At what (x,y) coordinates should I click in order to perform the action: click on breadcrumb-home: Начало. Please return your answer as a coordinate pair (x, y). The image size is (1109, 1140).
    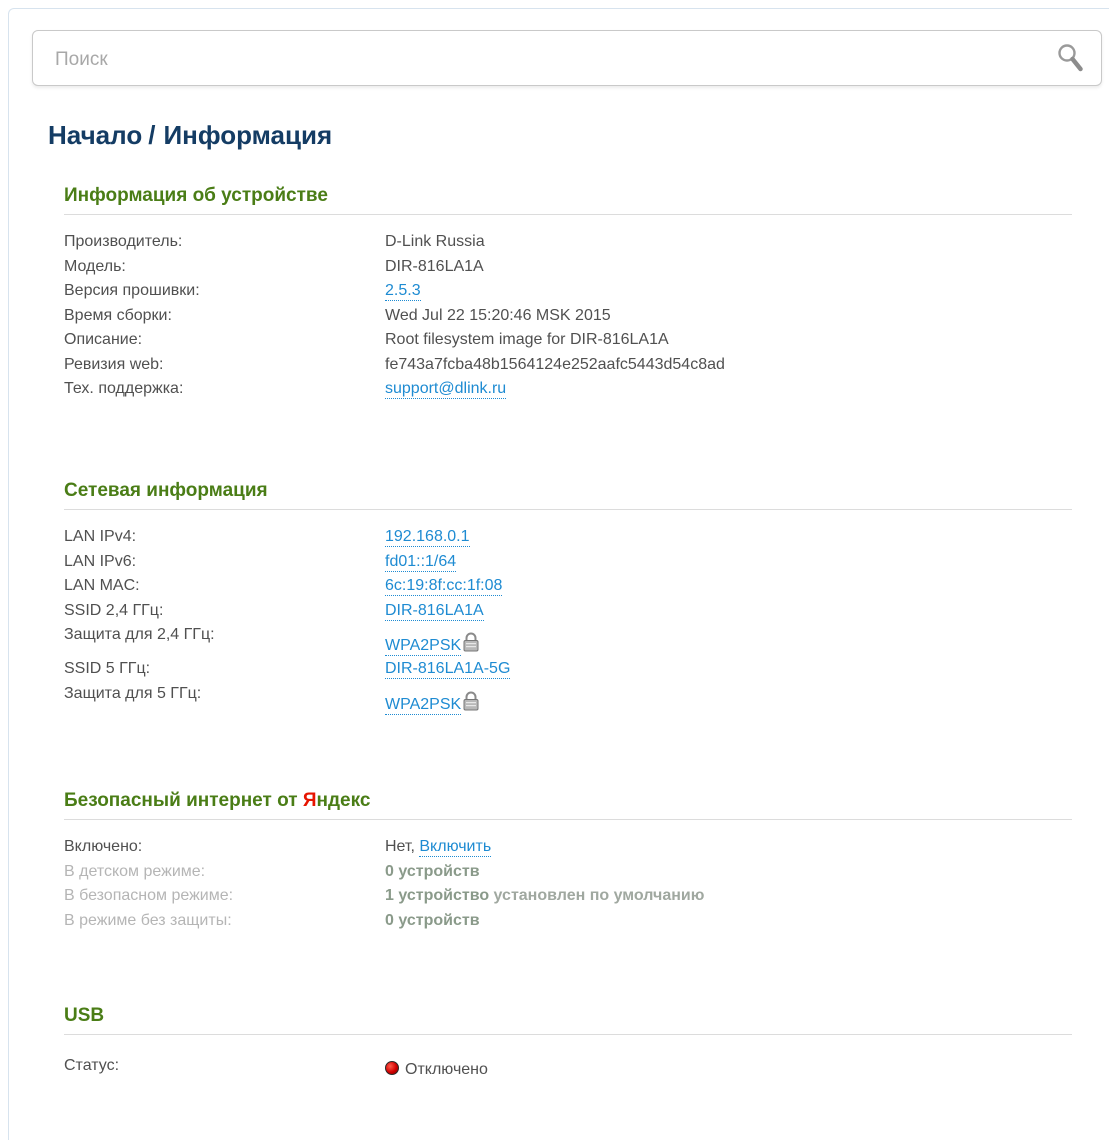
    Looking at the image, I should click on (95, 135).